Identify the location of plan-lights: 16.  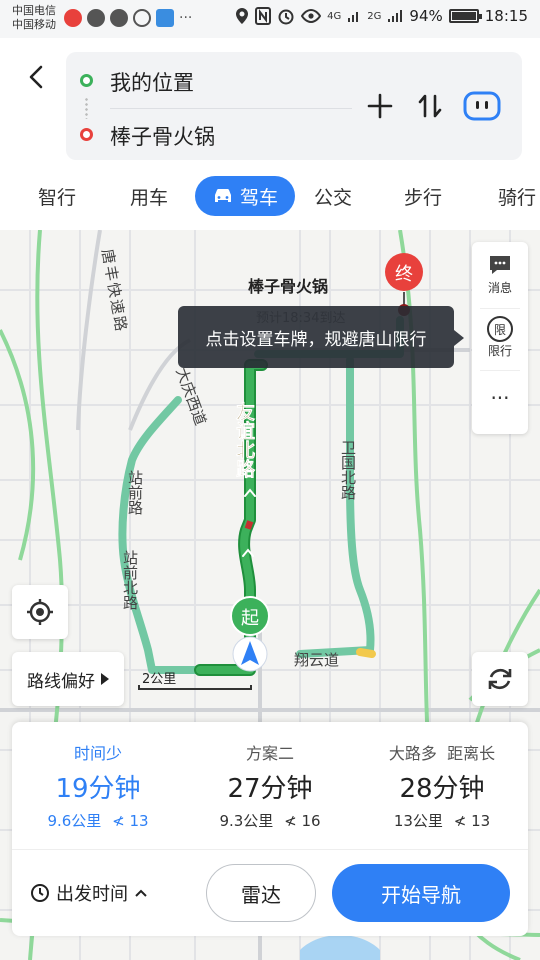
(311, 821).